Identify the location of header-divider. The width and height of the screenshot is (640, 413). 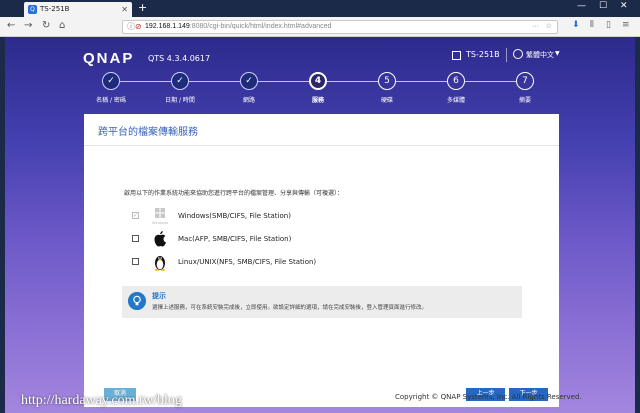
(506, 55).